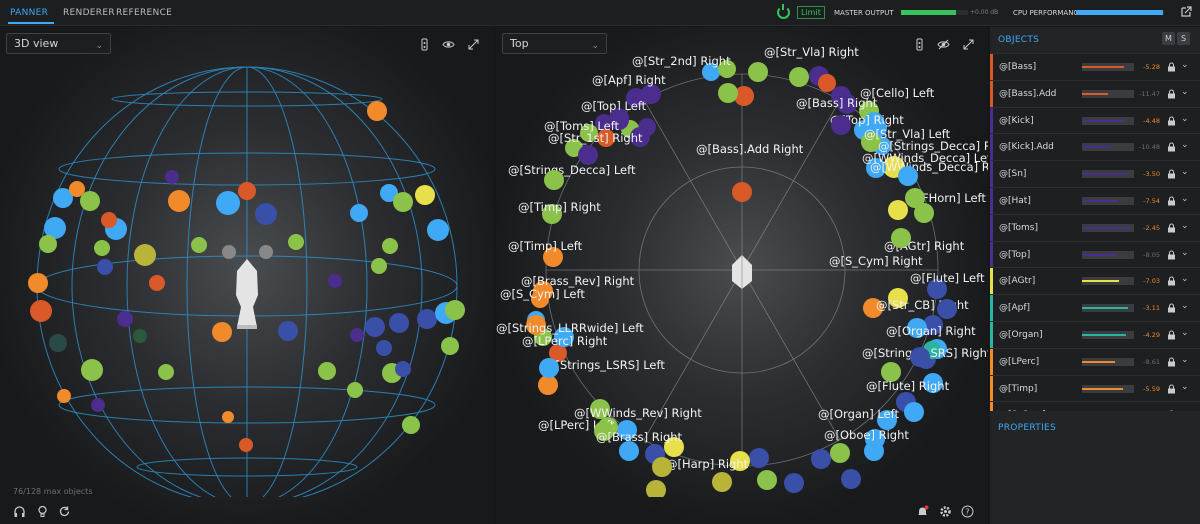 The image size is (1200, 524). What do you see at coordinates (1095, 66) in the screenshot?
I see `object-row: @[Bass] -5.28 ⌄` at bounding box center [1095, 66].